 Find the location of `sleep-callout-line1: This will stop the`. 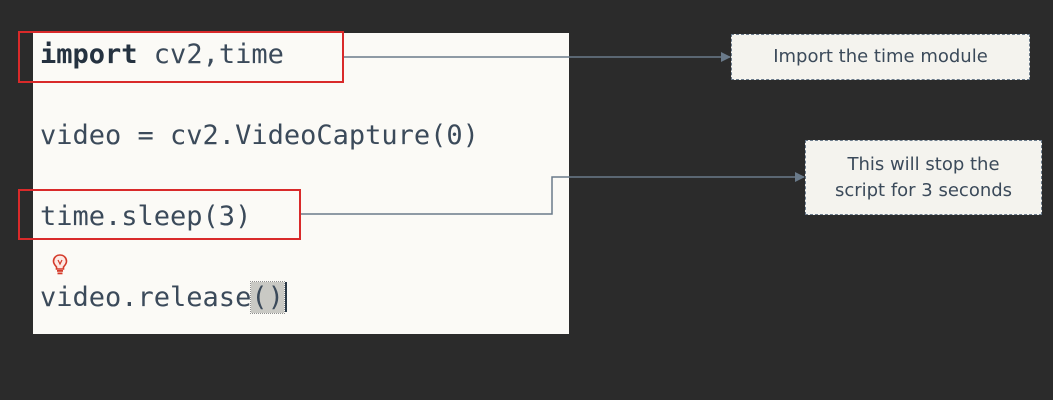

sleep-callout-line1: This will stop the is located at coordinates (923, 164).